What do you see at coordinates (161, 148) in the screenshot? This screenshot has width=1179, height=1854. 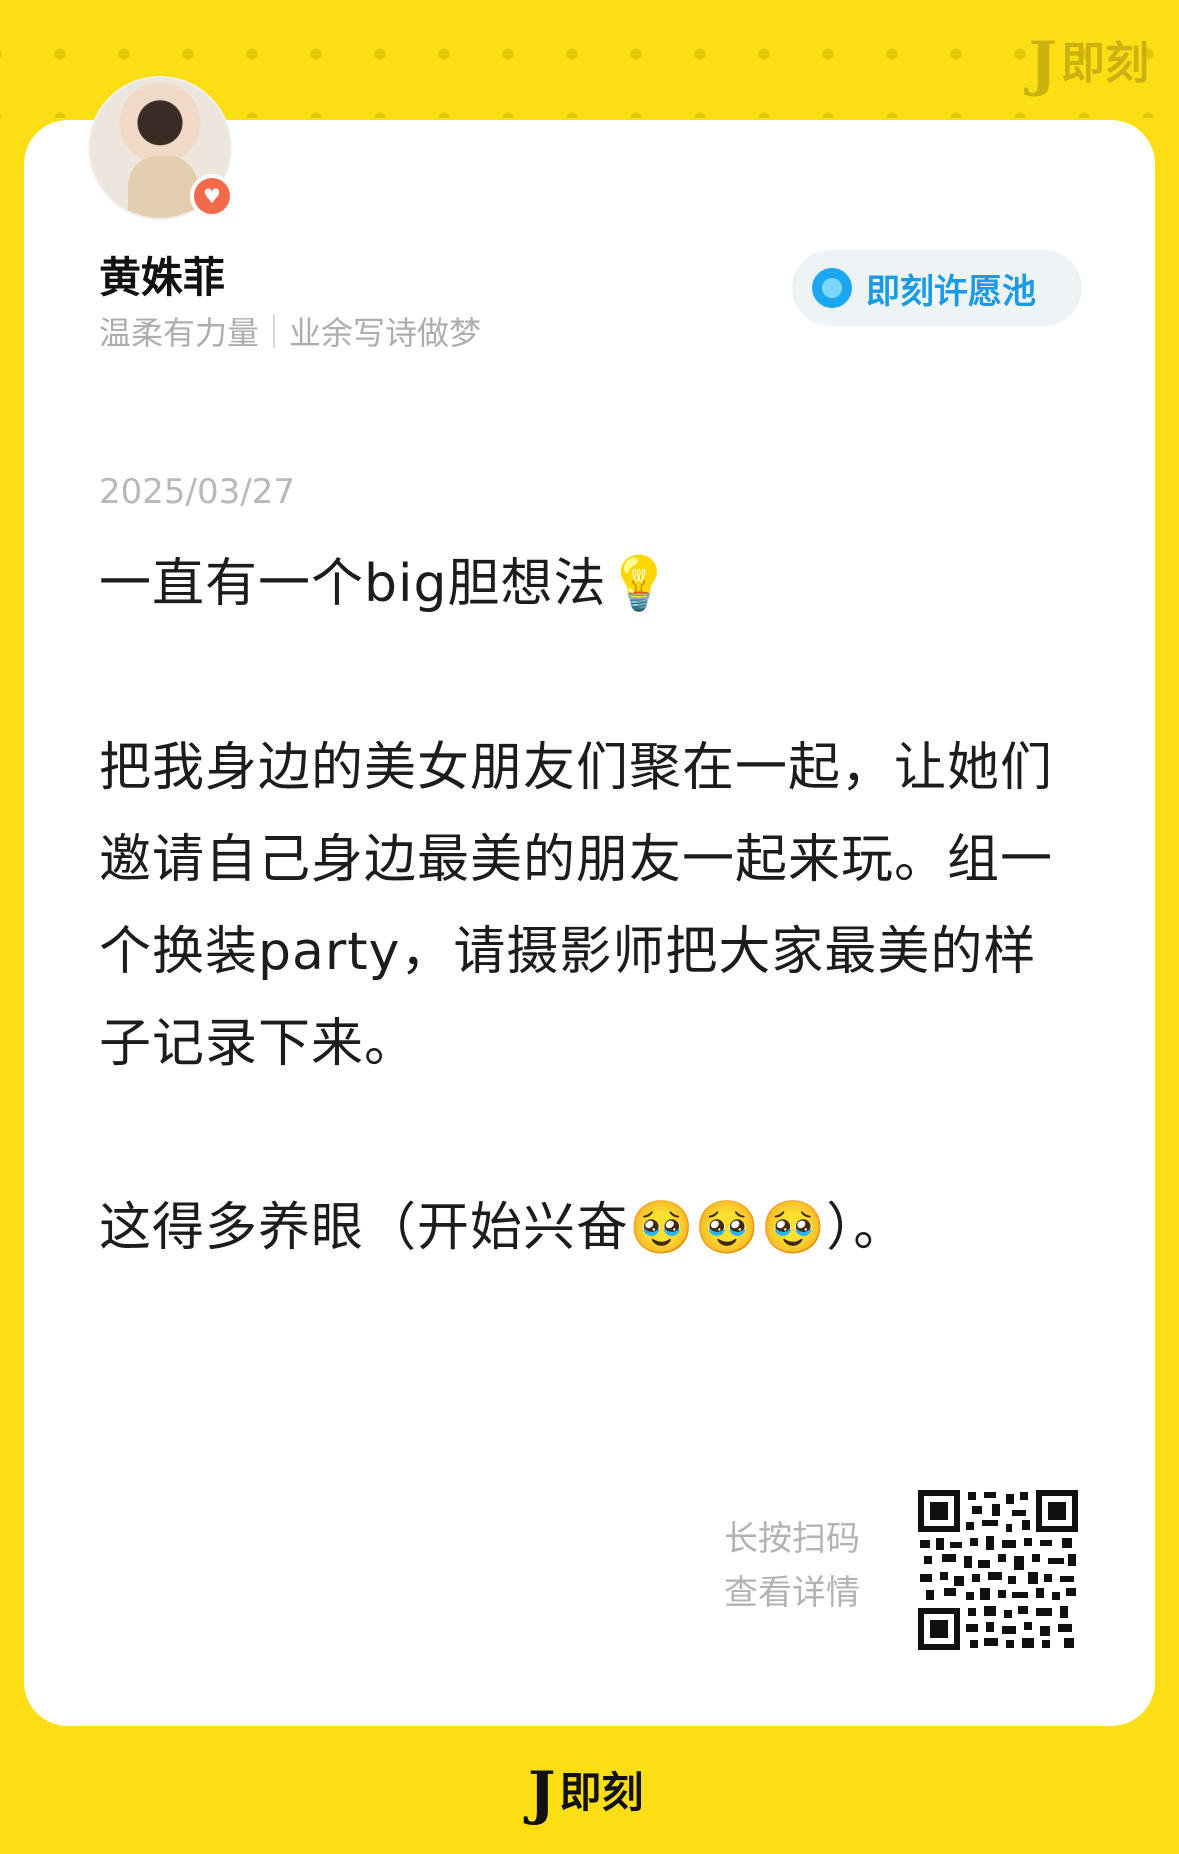 I see `avatar: ♥` at bounding box center [161, 148].